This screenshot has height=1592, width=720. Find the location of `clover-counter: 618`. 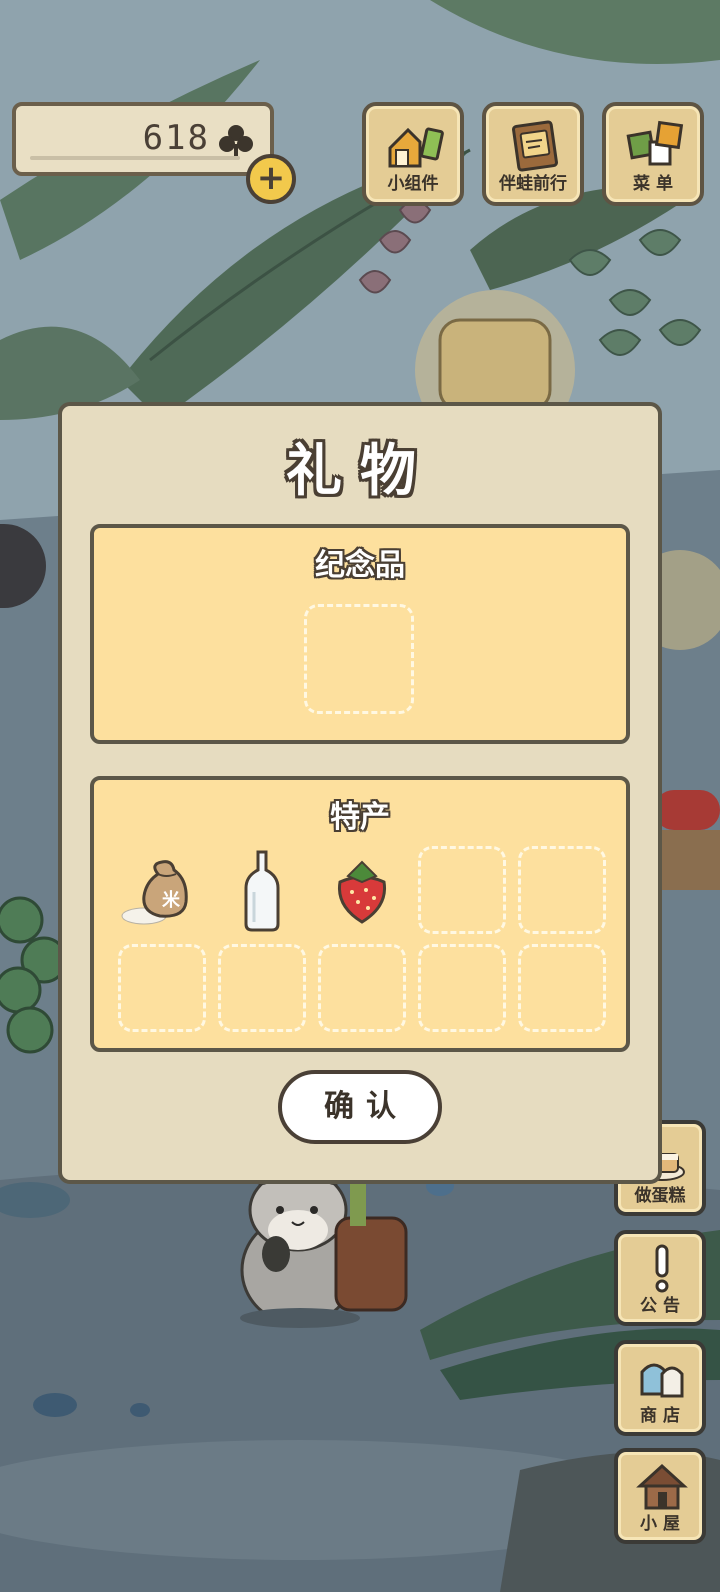

clover-counter: 618 is located at coordinates (143, 139).